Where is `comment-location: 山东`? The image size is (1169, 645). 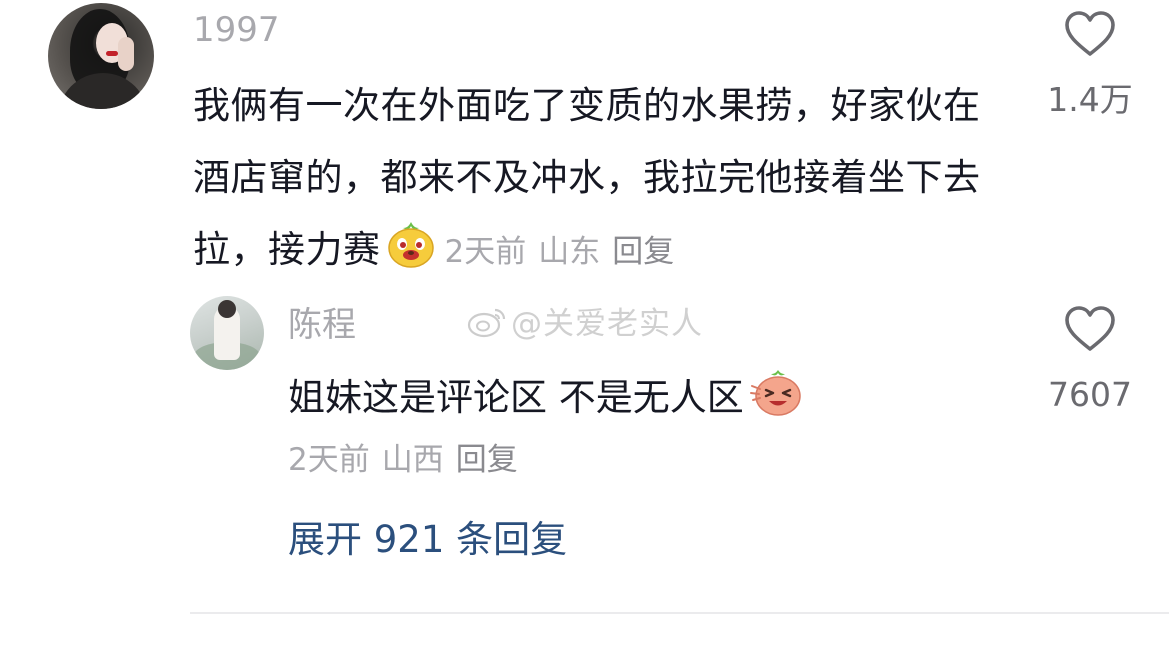
comment-location: 山东 is located at coordinates (569, 252).